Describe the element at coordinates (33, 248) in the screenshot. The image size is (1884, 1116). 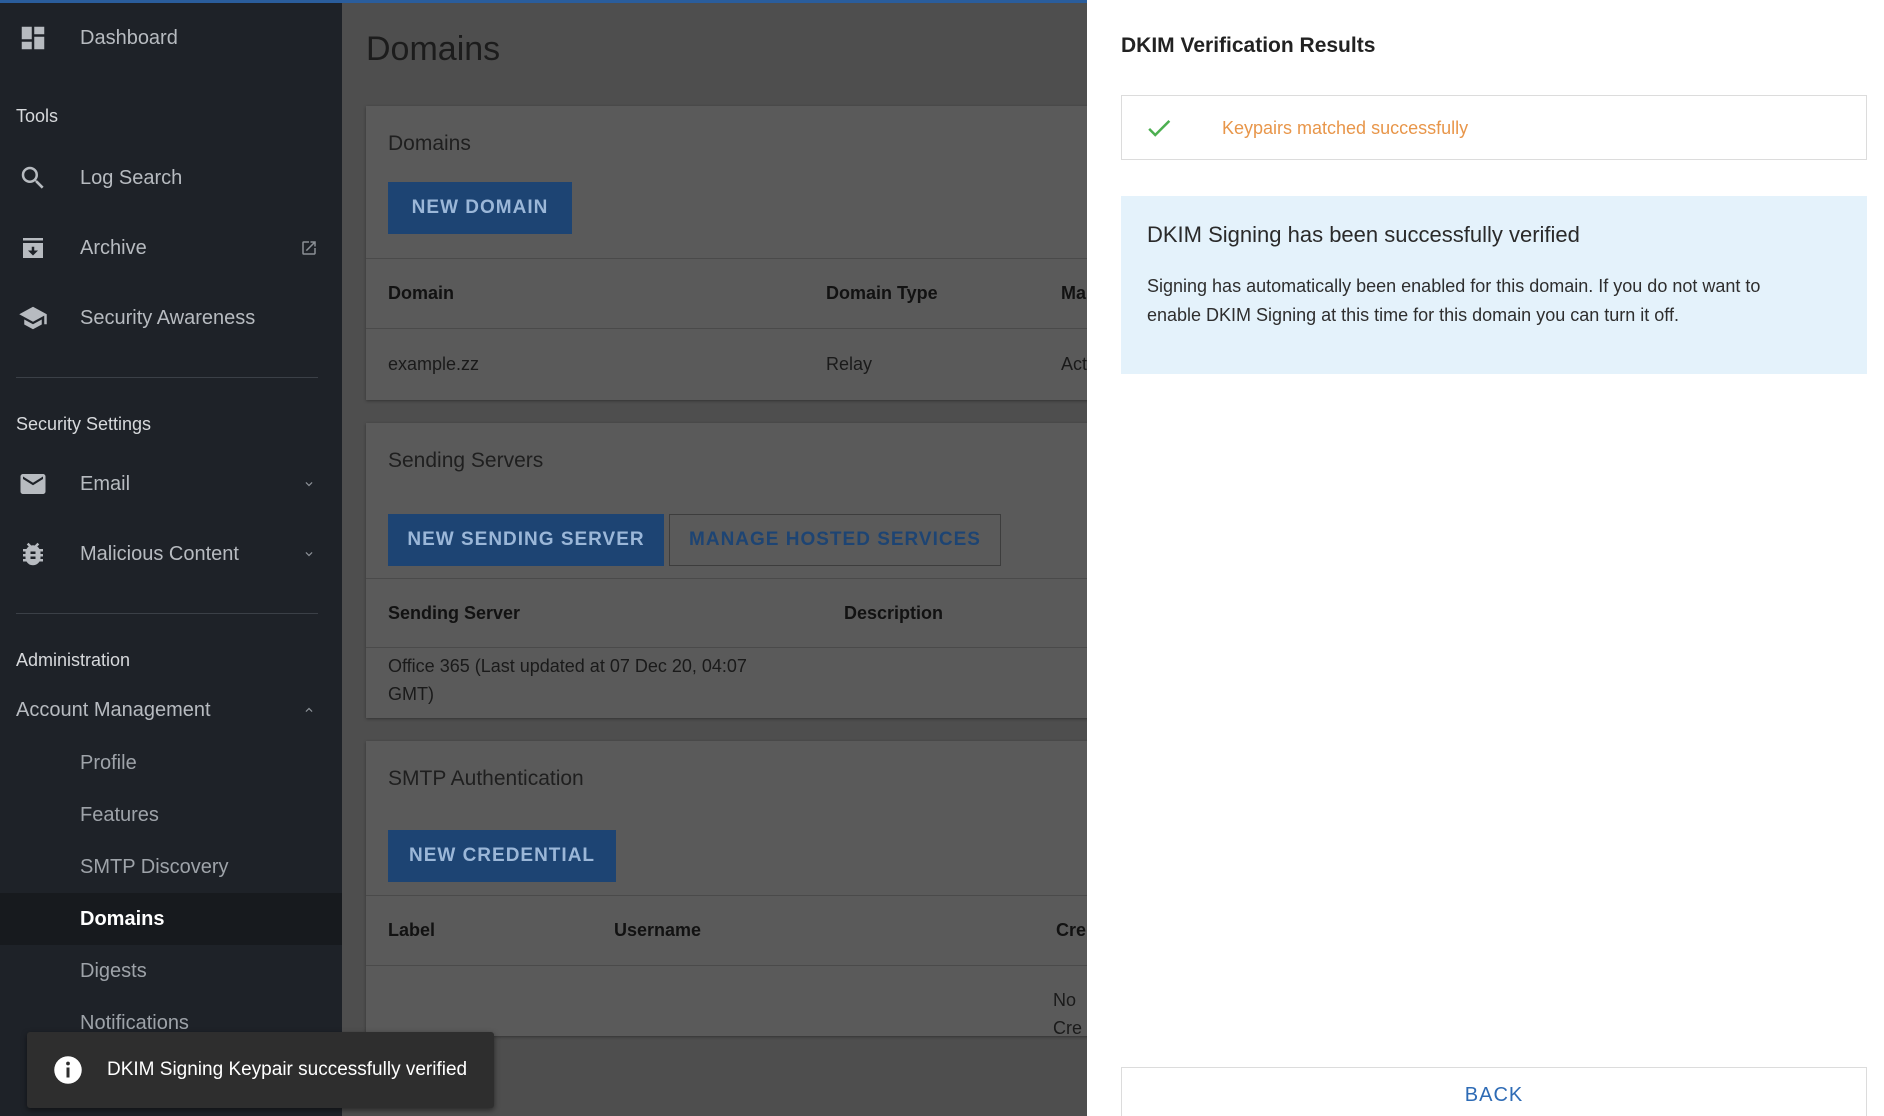
I see `archive-icon` at that location.